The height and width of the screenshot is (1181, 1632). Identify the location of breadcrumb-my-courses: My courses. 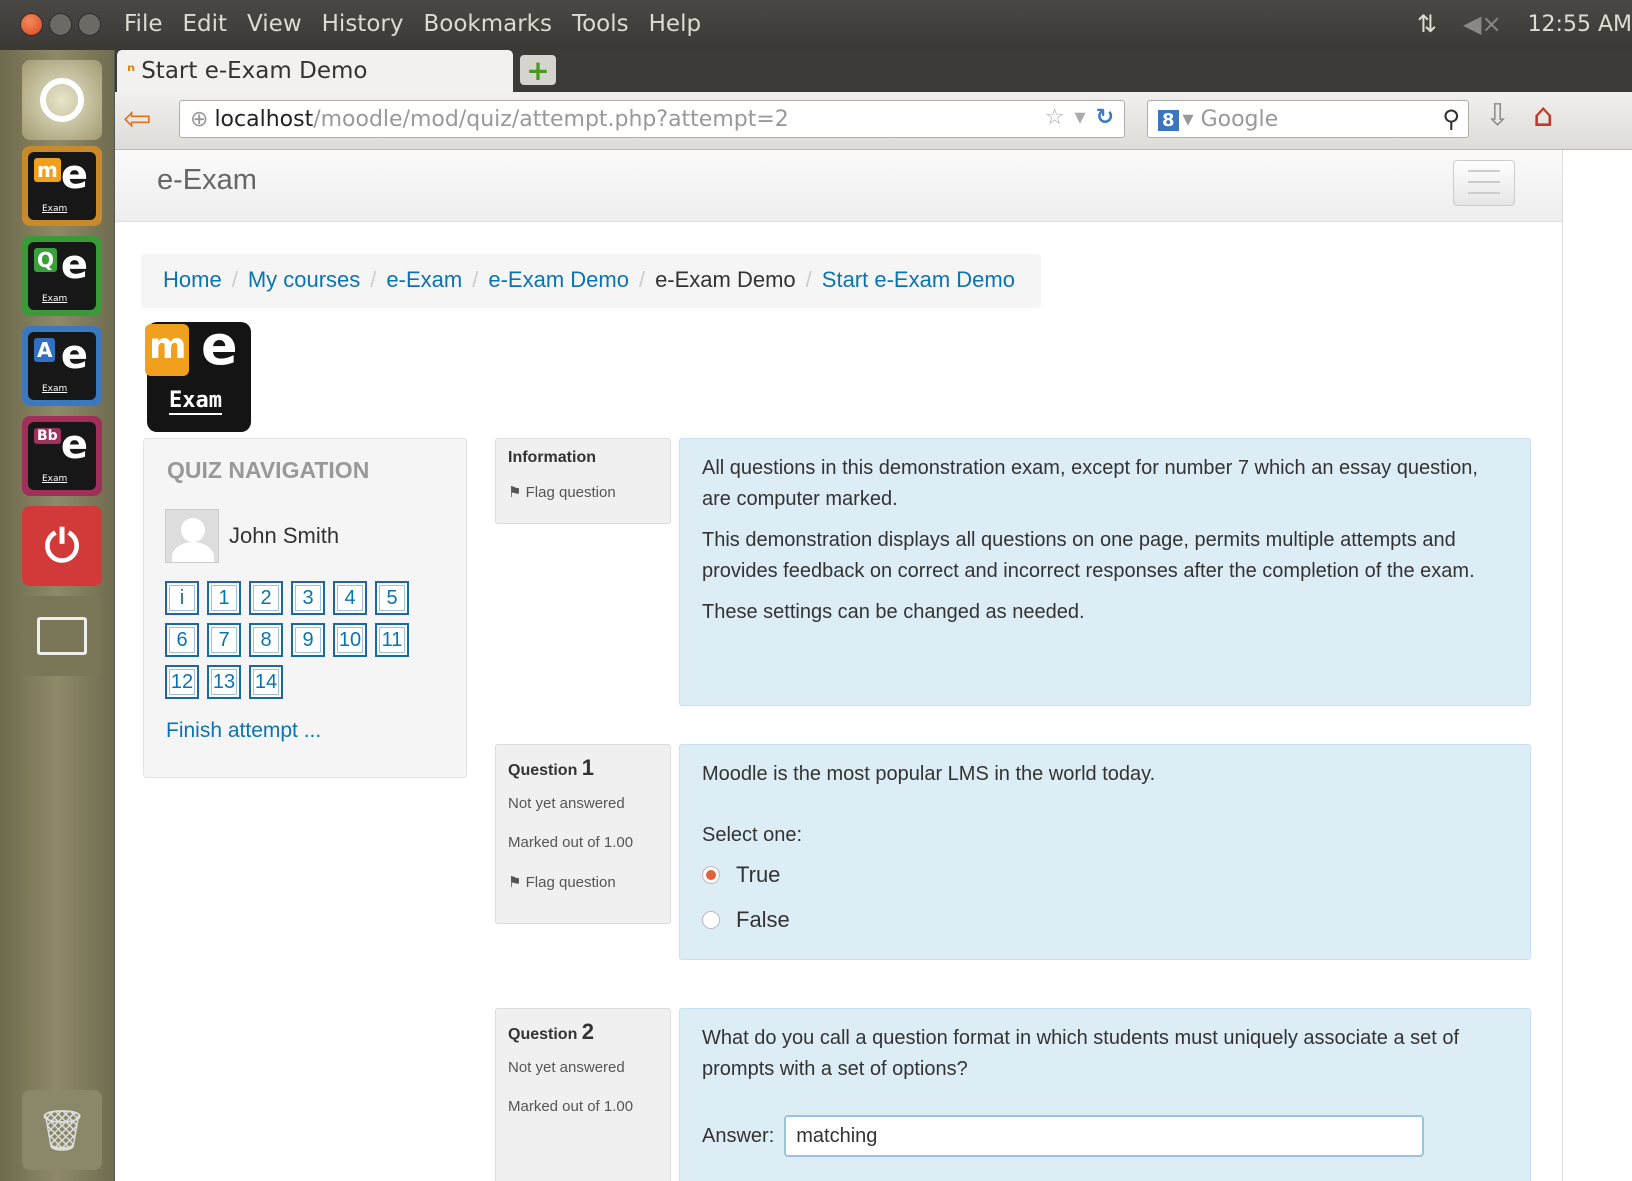
(304, 281).